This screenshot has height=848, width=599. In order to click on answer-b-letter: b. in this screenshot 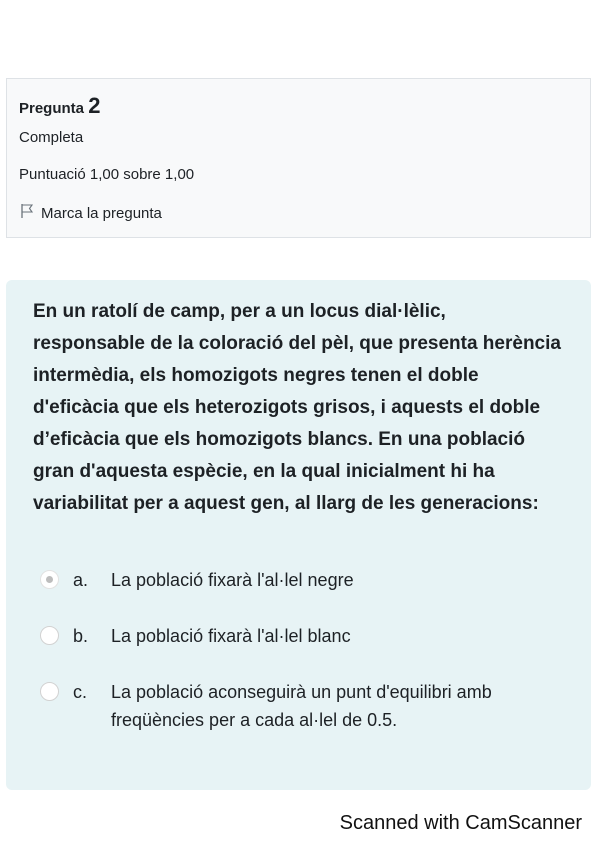, I will do `click(81, 636)`.